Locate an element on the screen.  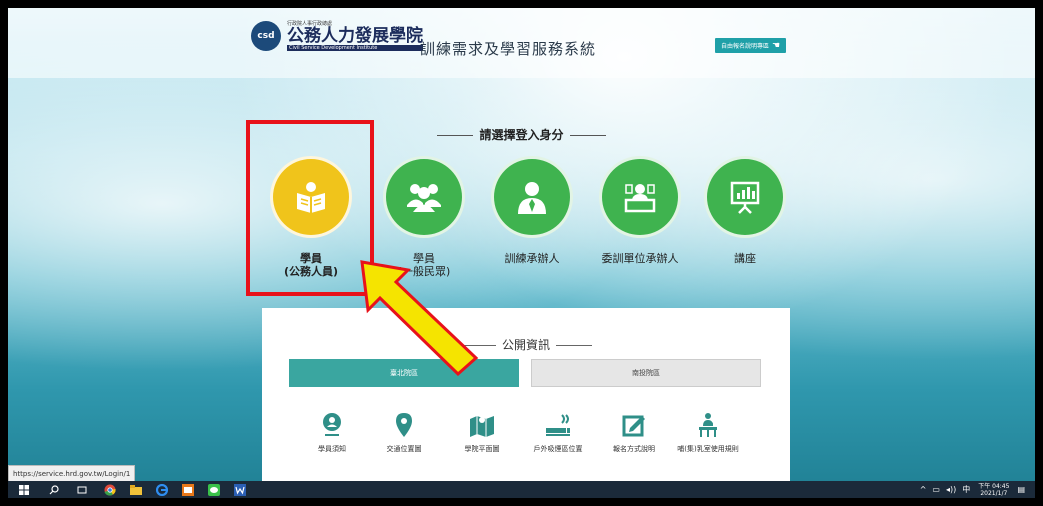
login-heading-text: 請選擇登入身分 is located at coordinates (521, 135).